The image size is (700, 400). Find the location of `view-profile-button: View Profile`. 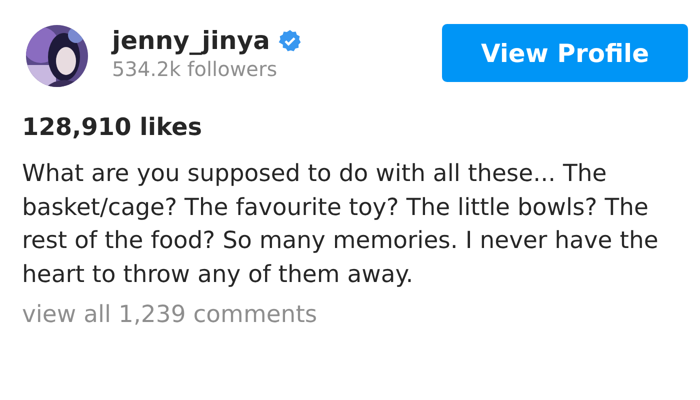

view-profile-button: View Profile is located at coordinates (565, 53).